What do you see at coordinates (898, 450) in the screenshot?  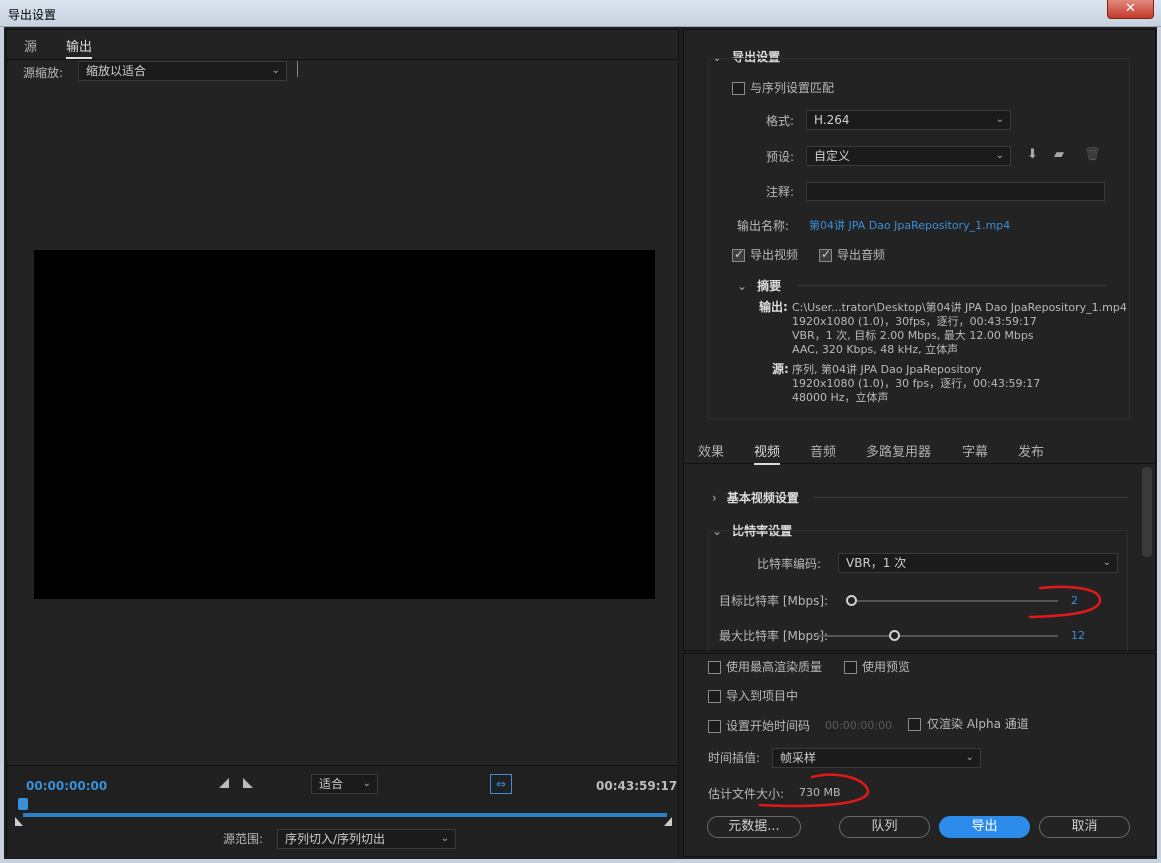 I see `tab-multiplexer: 多路复用器` at bounding box center [898, 450].